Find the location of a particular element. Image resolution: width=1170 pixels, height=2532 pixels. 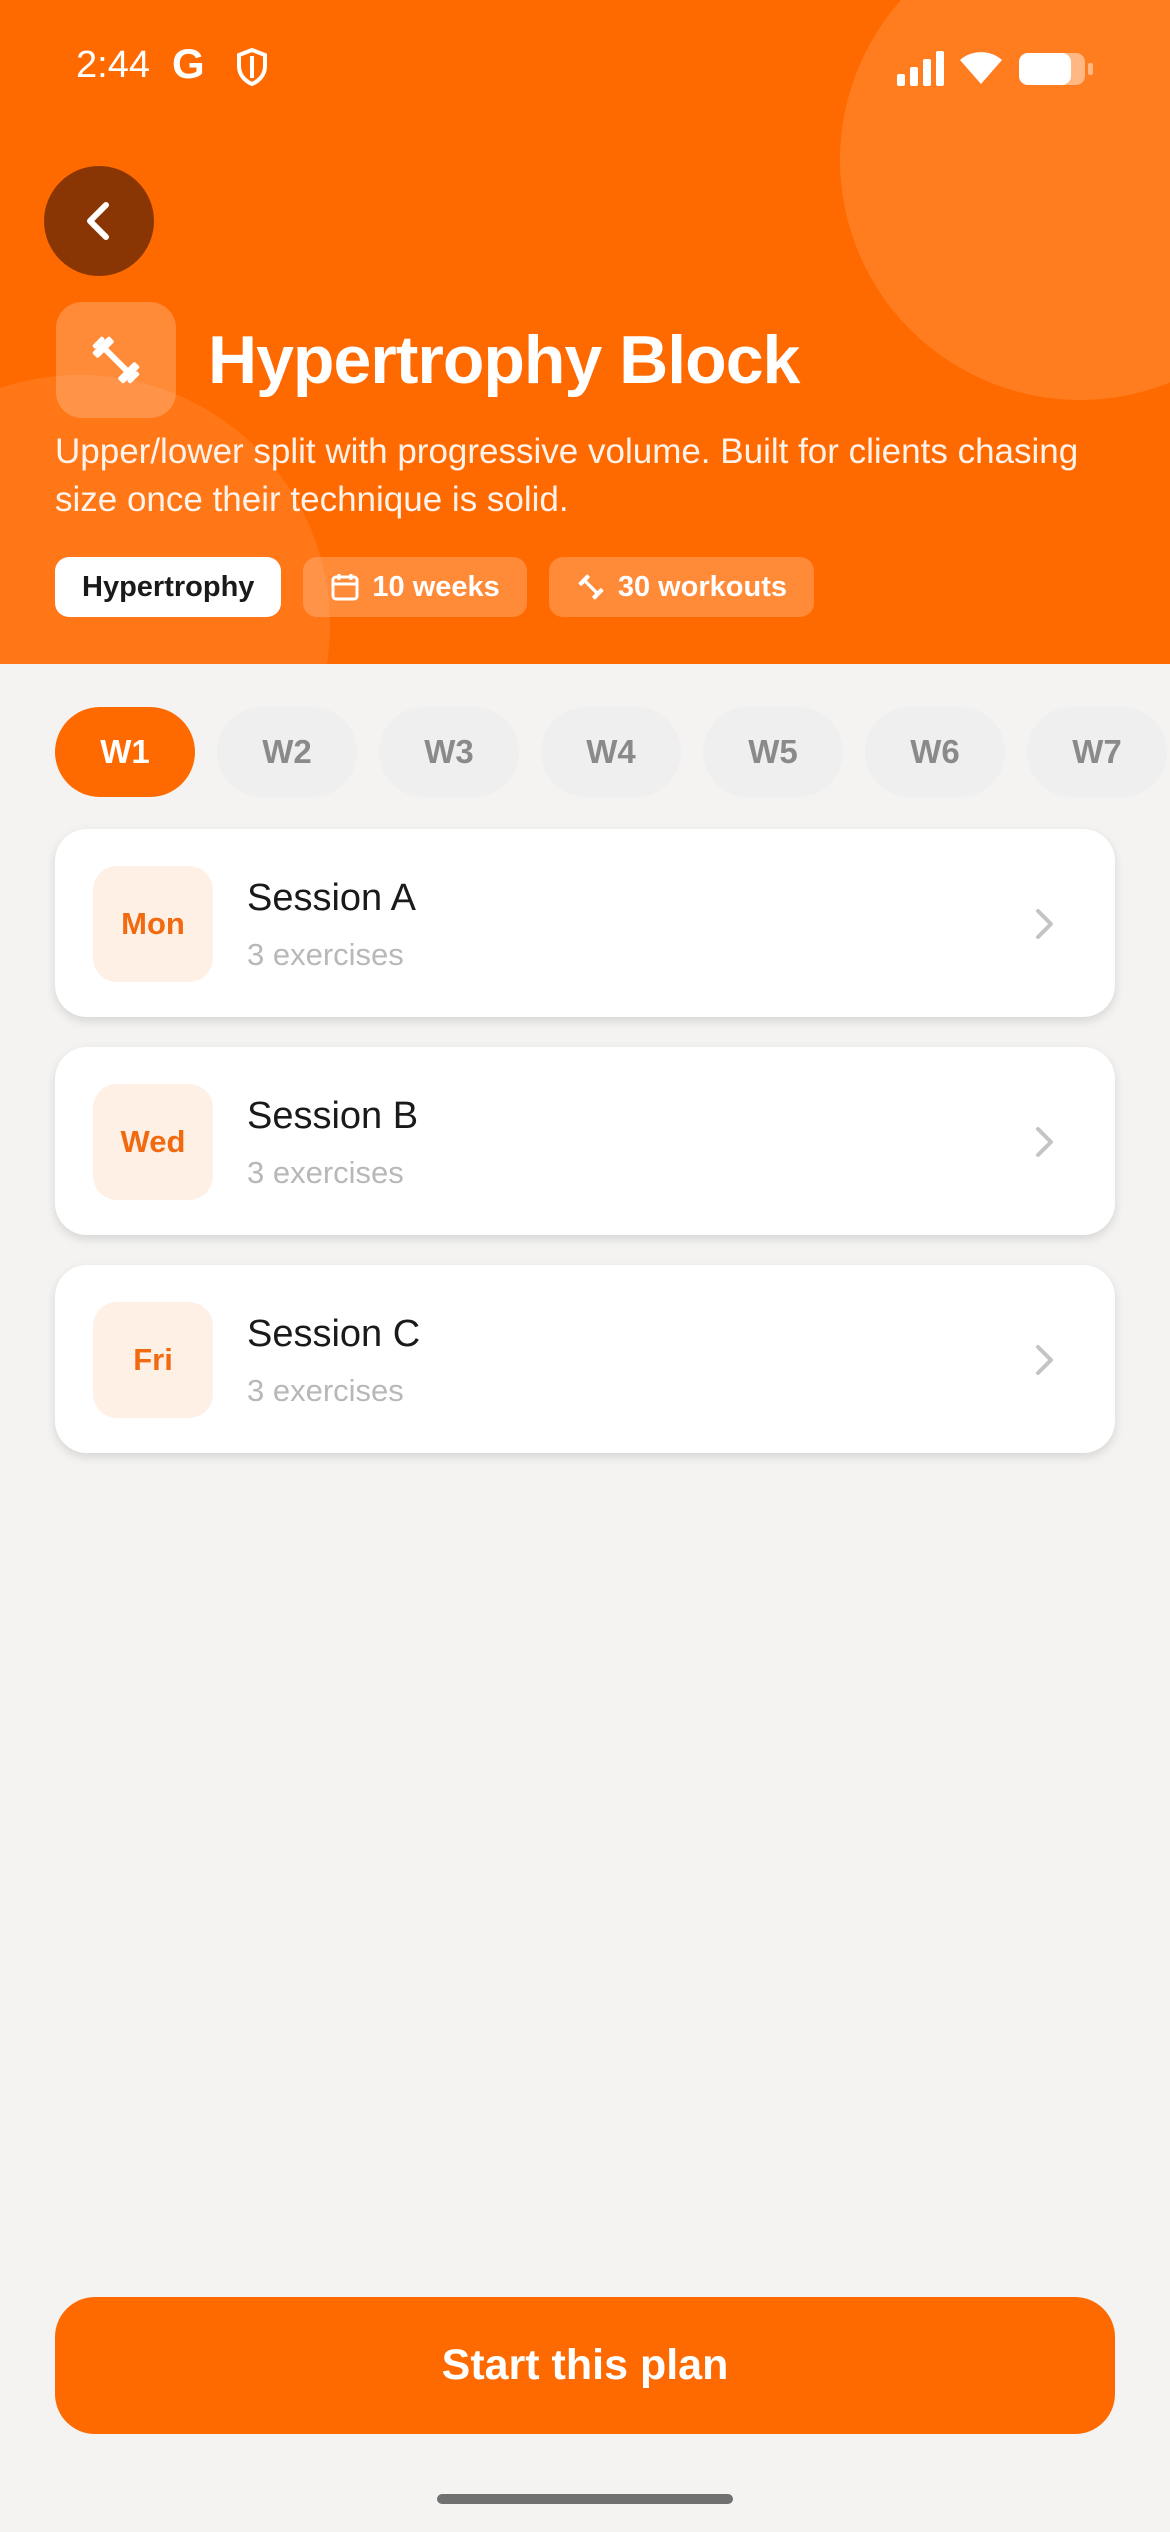

week-tabs: W1 W2 W3 W4 W5 W6 W7 is located at coordinates (612, 752).